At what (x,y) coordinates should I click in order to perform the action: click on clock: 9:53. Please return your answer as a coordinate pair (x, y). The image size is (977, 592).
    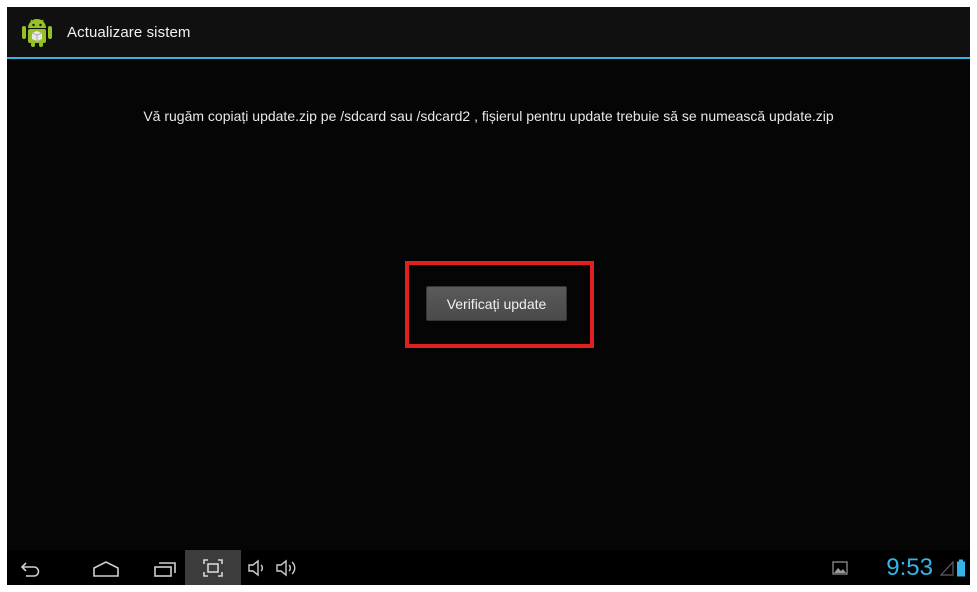
    Looking at the image, I should click on (909, 567).